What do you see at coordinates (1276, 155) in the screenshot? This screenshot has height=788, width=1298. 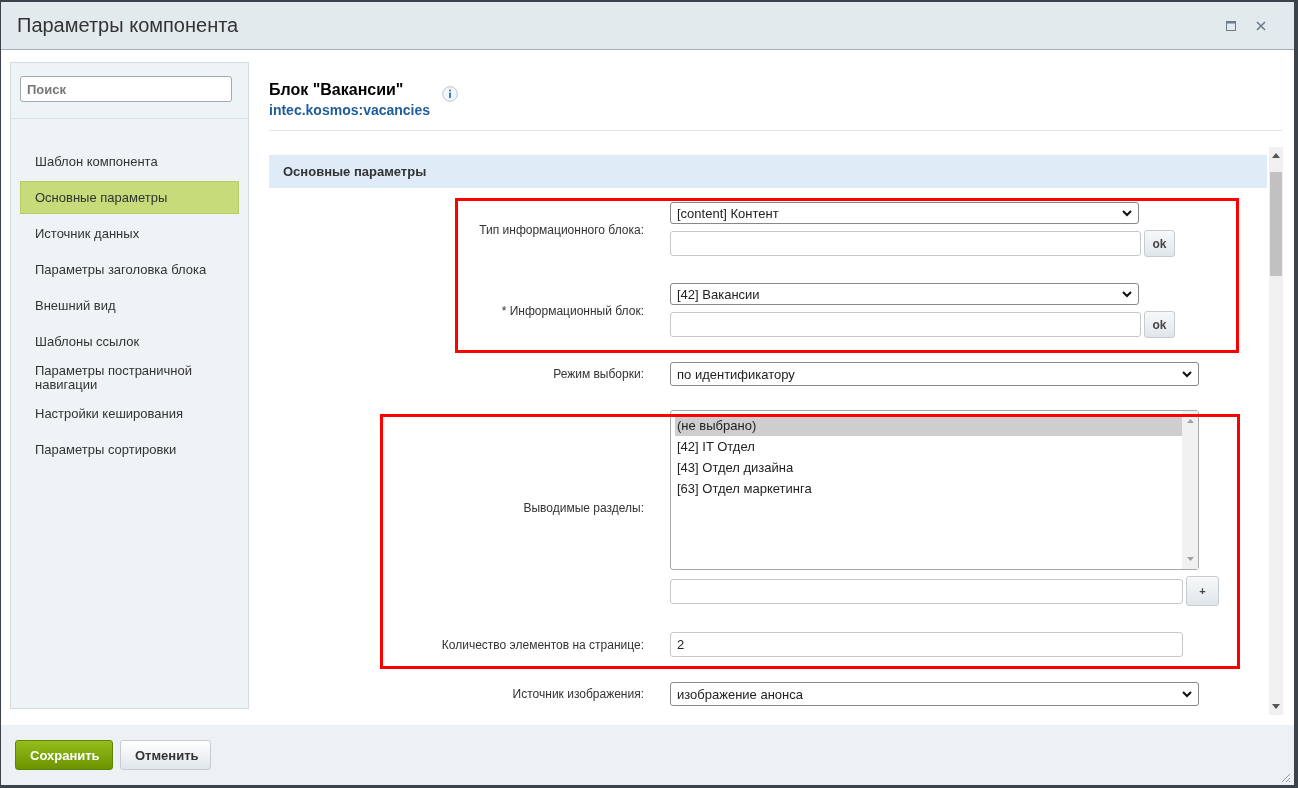 I see `scroll-up-icon` at bounding box center [1276, 155].